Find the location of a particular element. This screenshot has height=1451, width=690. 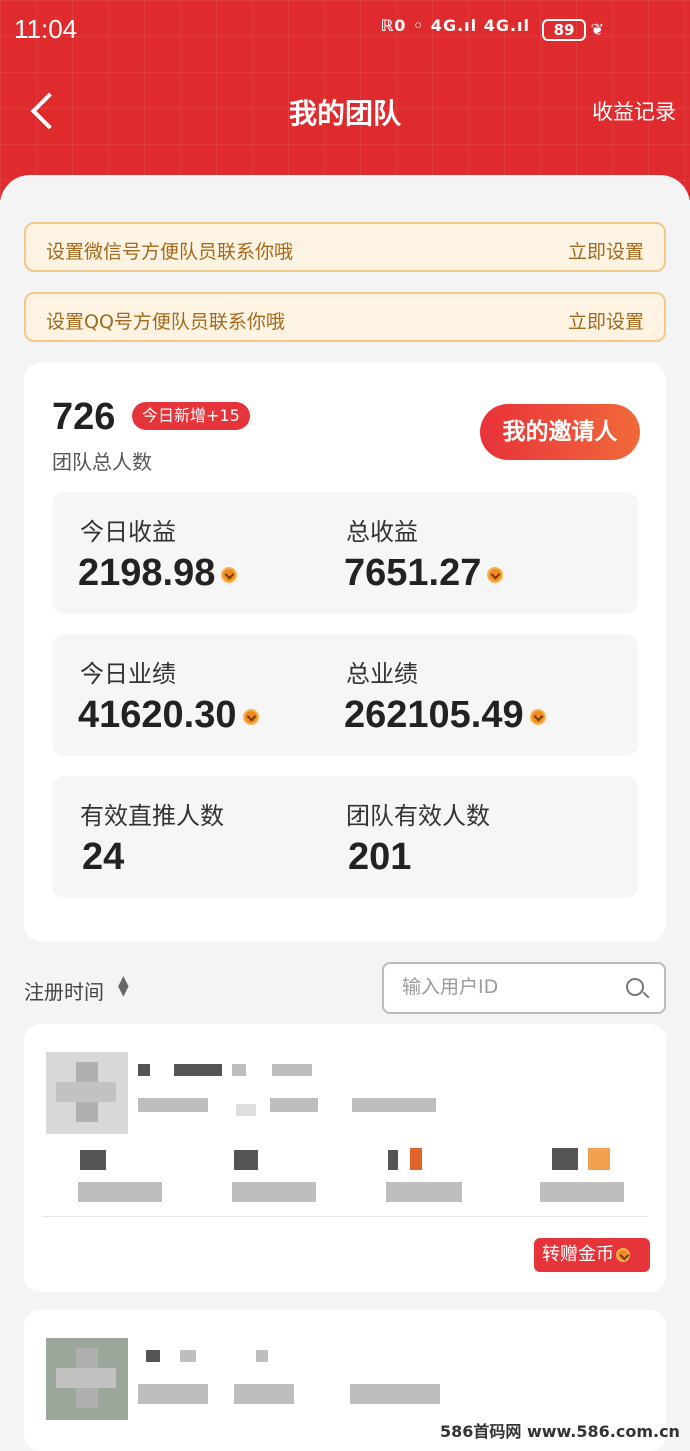

performance-stat-box: 今日业绩 41620.30 总业绩 262105.49 is located at coordinates (345, 695).